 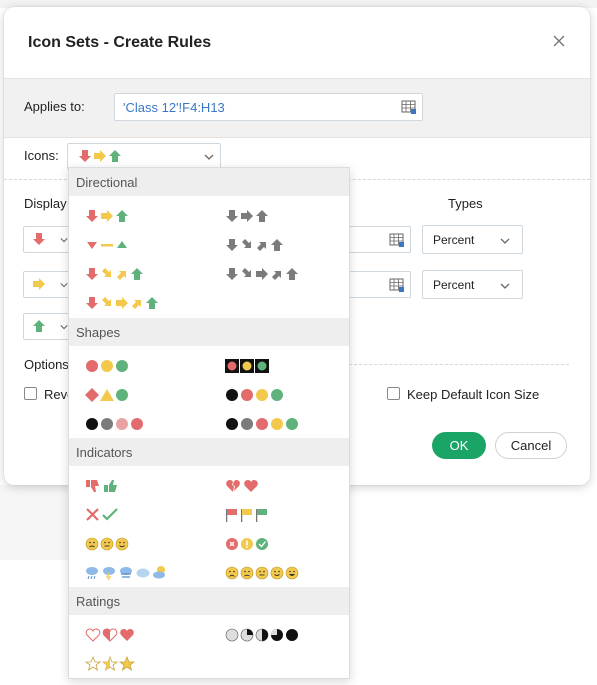 I want to click on cancel-button: Cancel, so click(x=531, y=445).